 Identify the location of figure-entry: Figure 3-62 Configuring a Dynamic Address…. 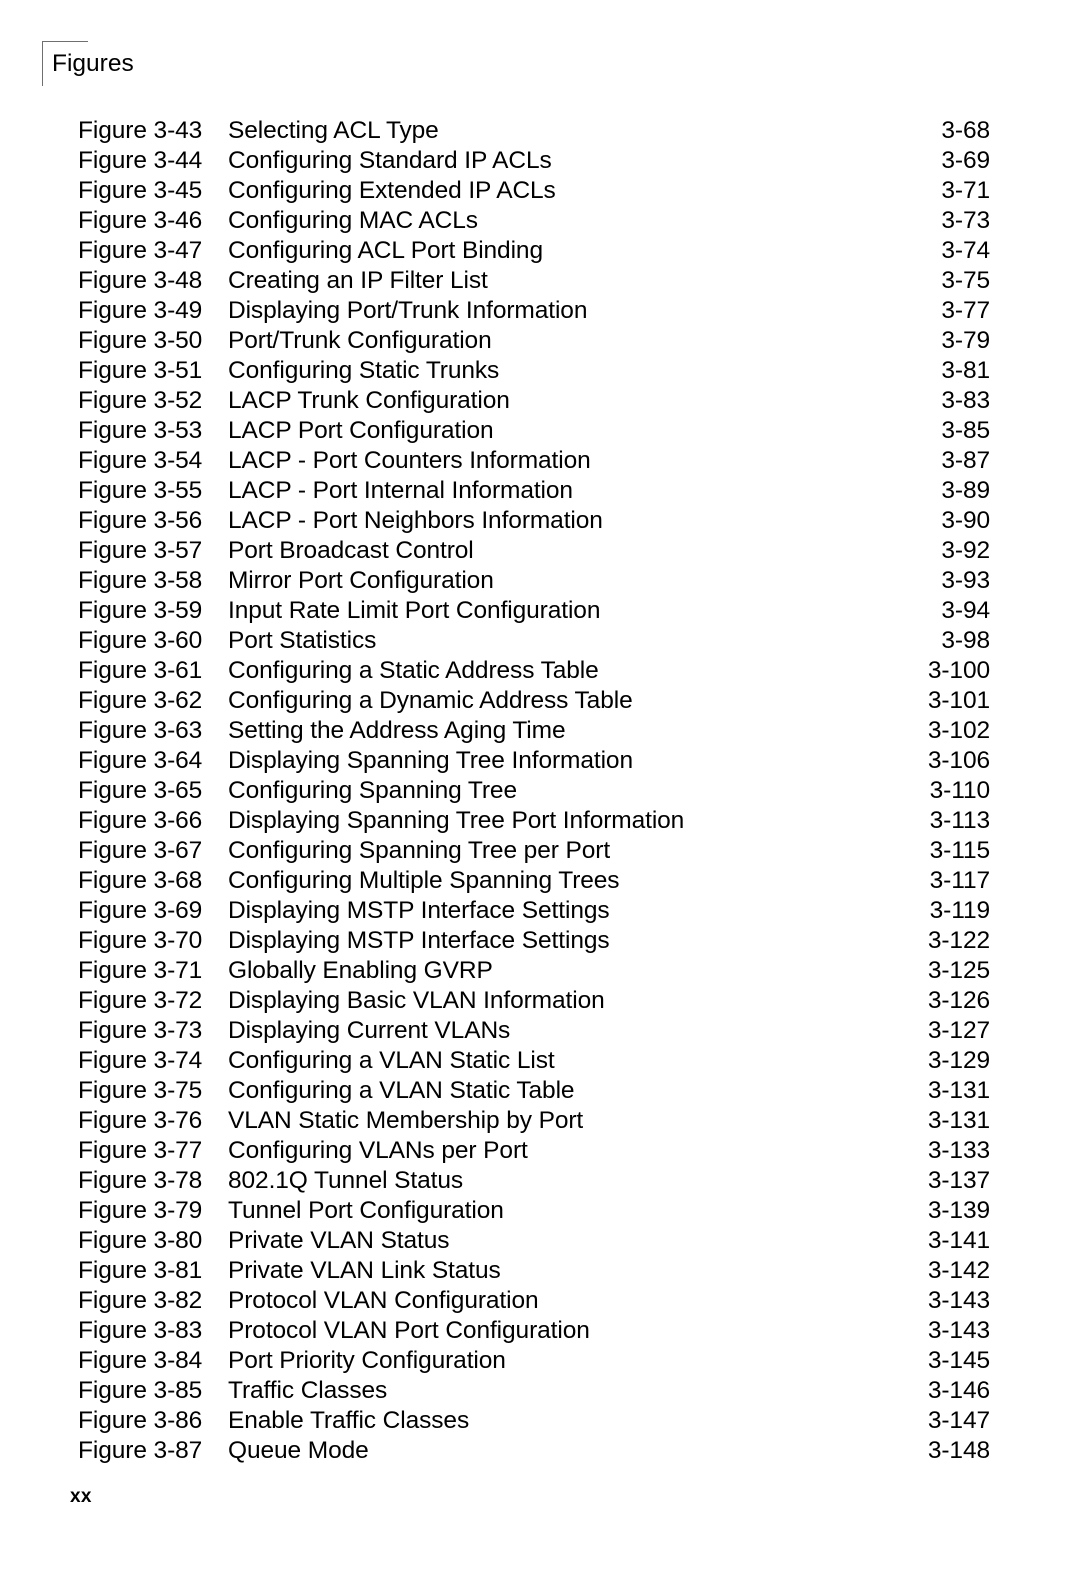
(540, 701).